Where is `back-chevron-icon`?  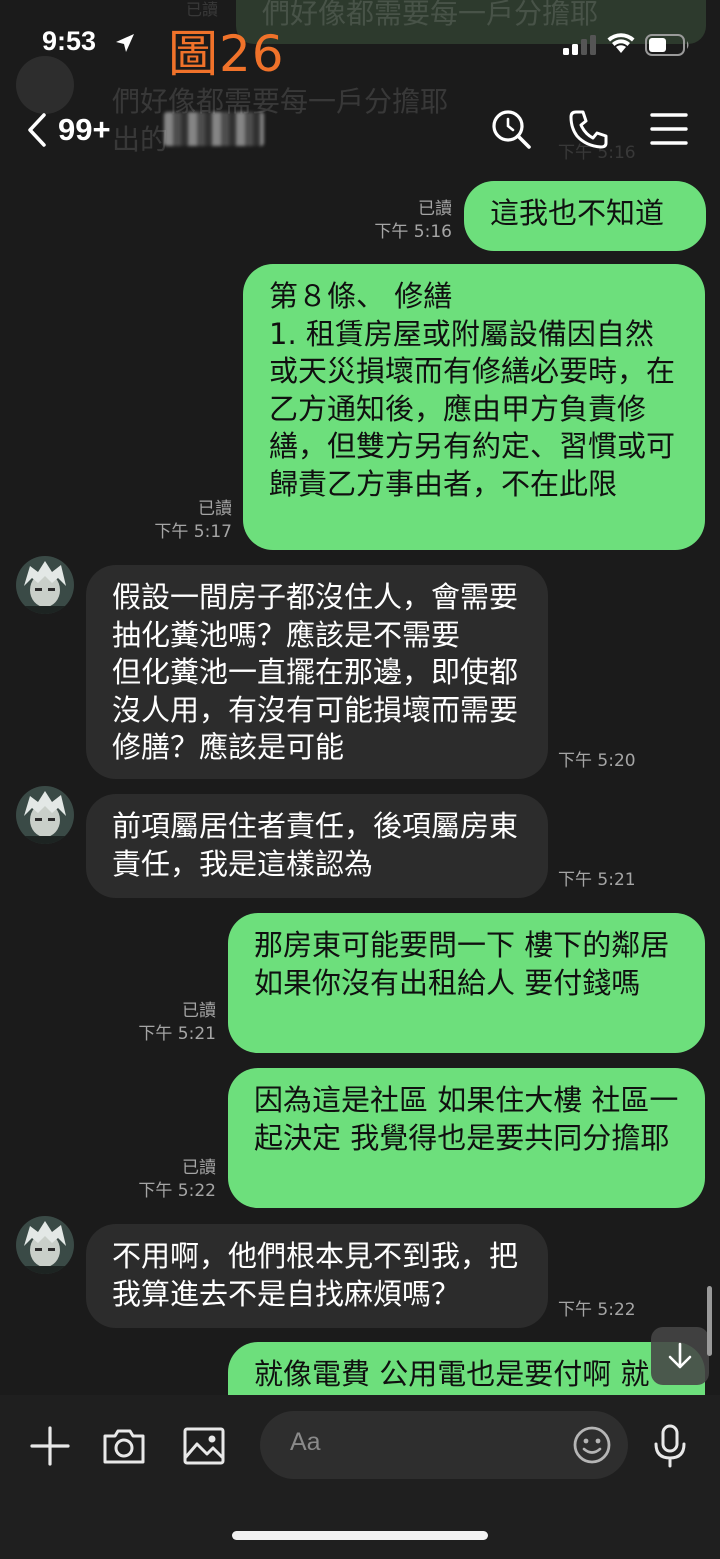
back-chevron-icon is located at coordinates (37, 130).